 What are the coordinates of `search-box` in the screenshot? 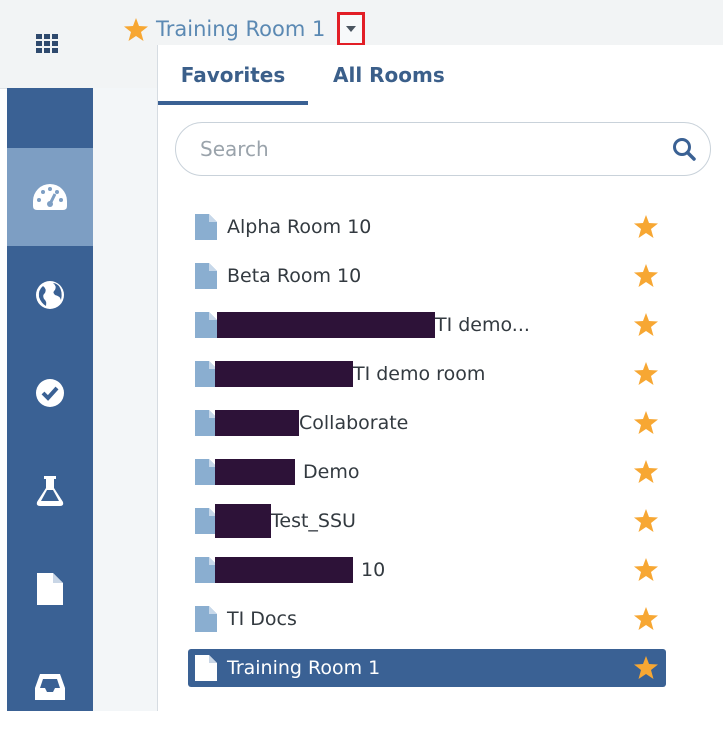 It's located at (443, 149).